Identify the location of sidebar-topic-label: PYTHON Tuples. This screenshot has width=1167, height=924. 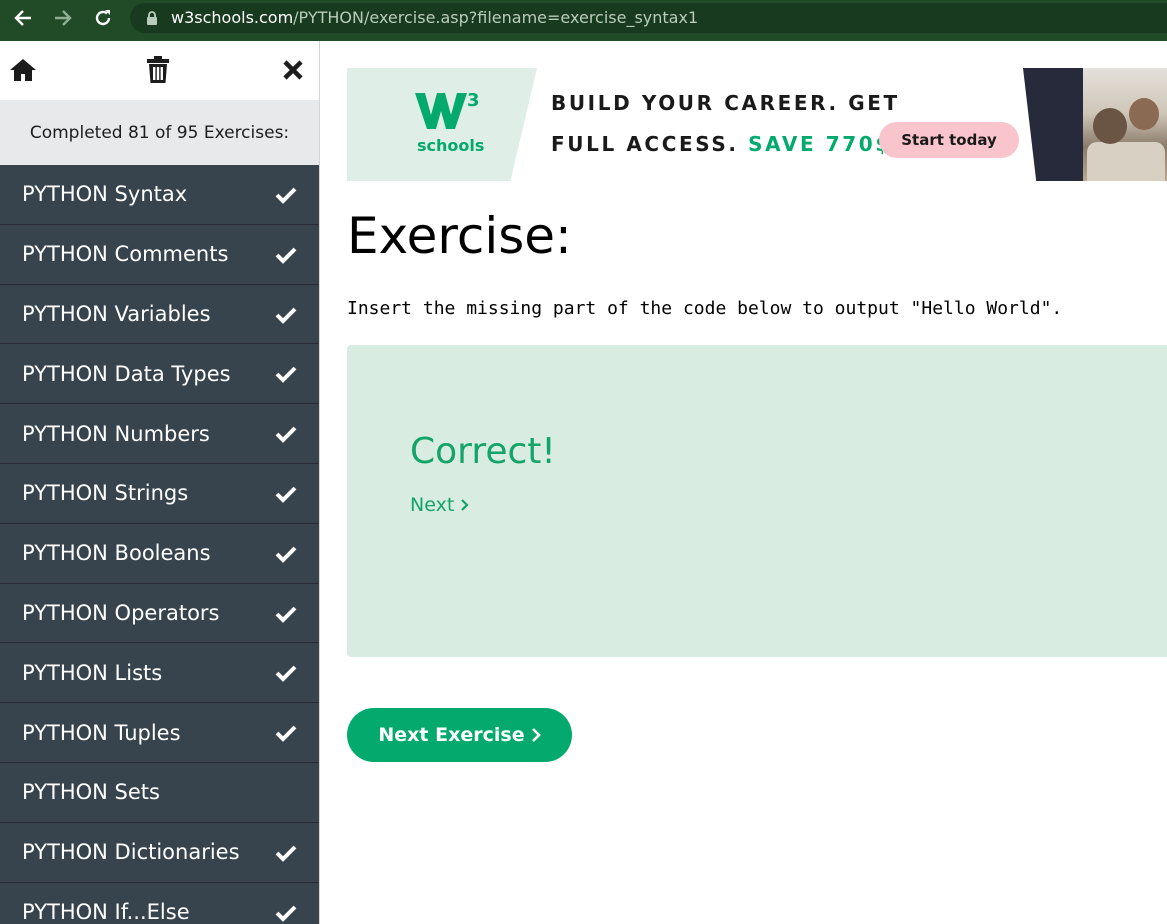
(101, 732).